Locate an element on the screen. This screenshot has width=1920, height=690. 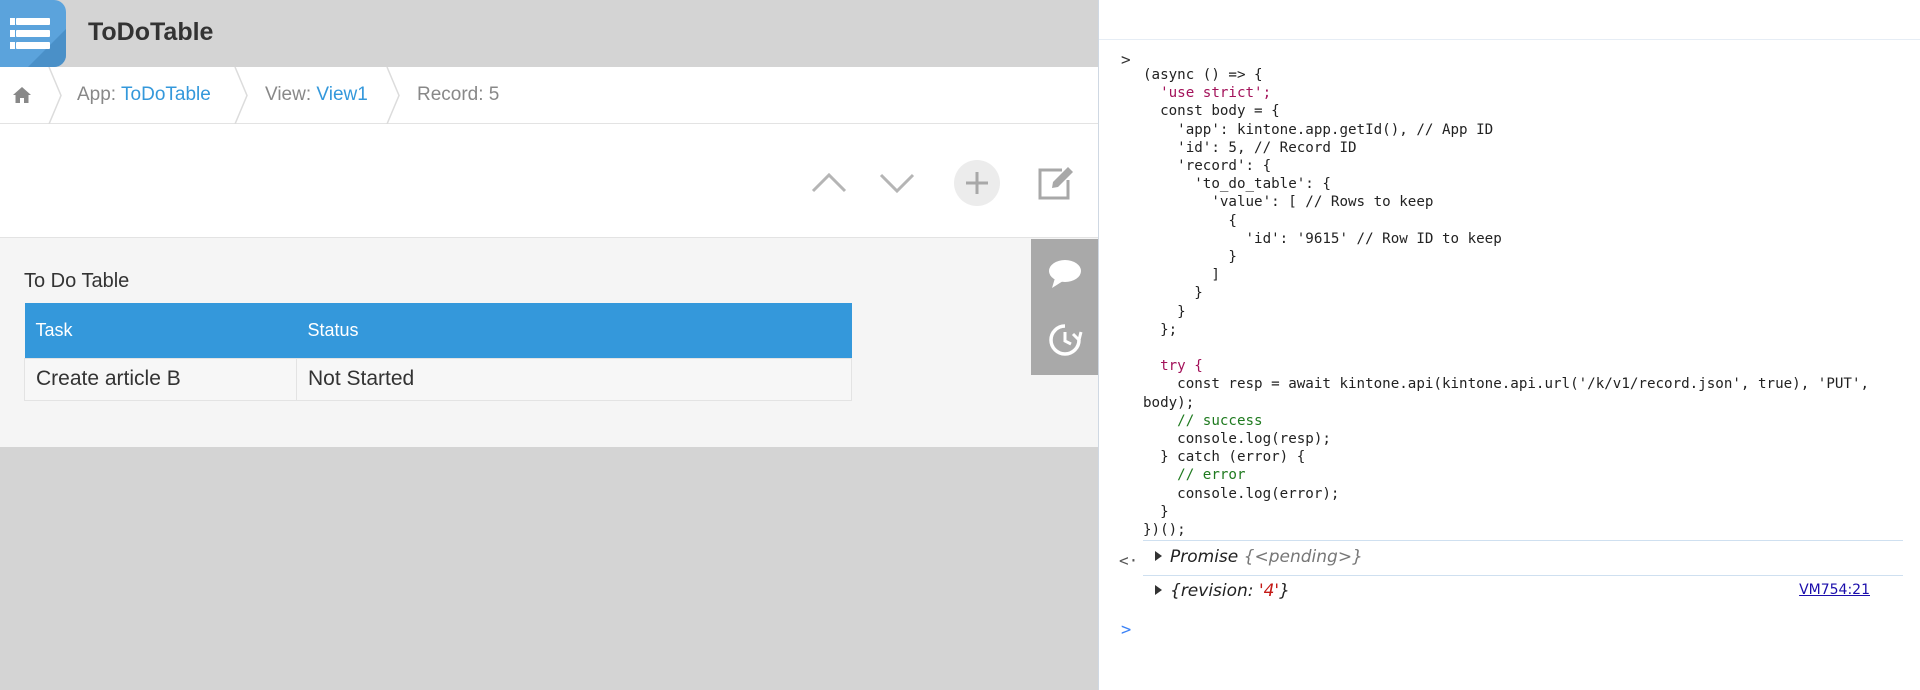
code-line: 'to_do_table': { is located at coordinates (1237, 184).